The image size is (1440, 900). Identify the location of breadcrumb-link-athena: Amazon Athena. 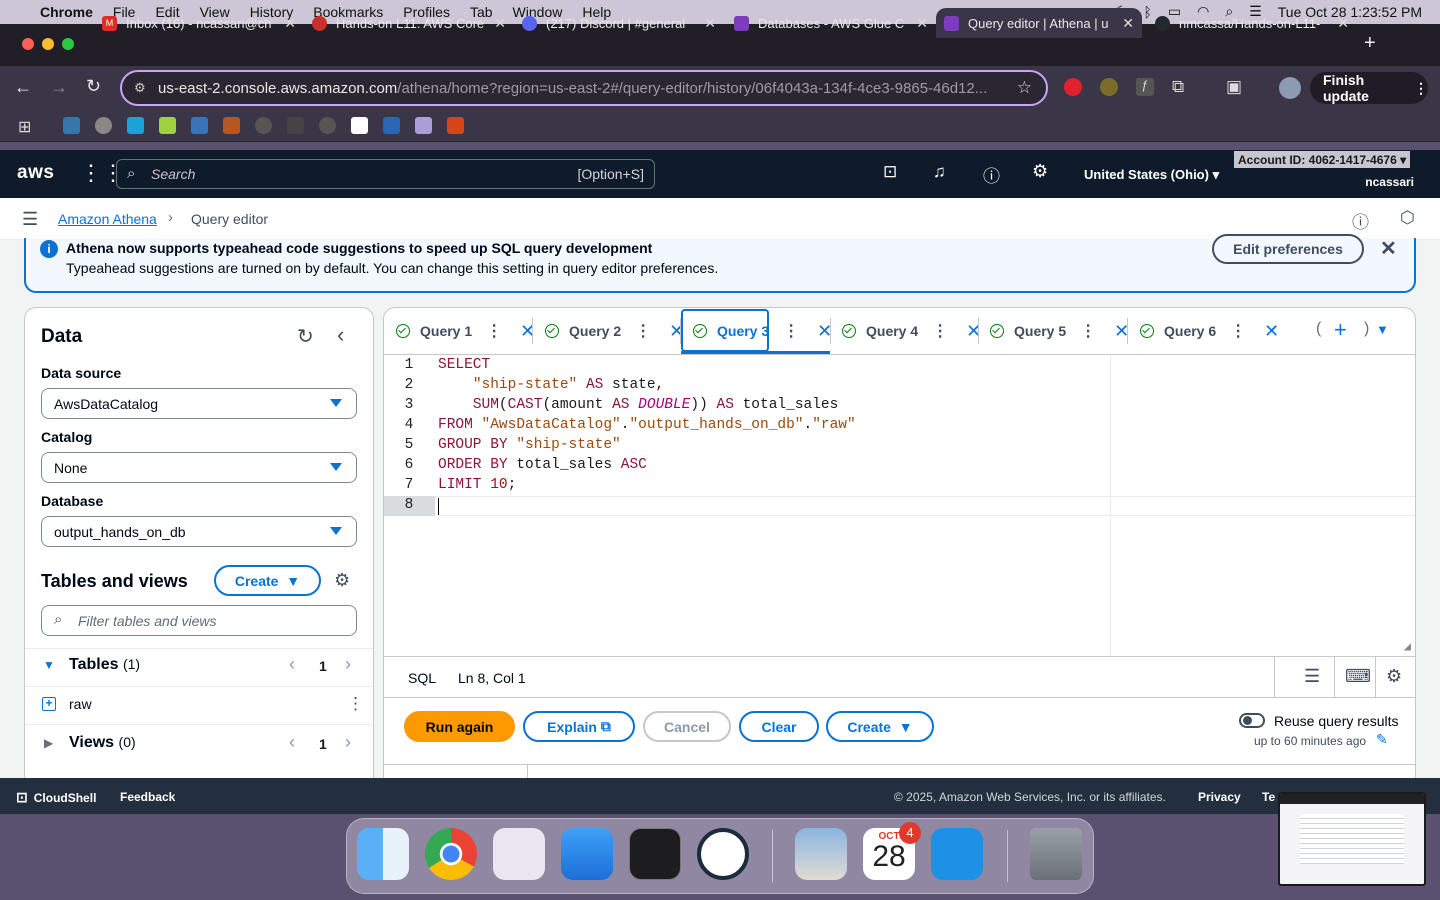
(107, 219).